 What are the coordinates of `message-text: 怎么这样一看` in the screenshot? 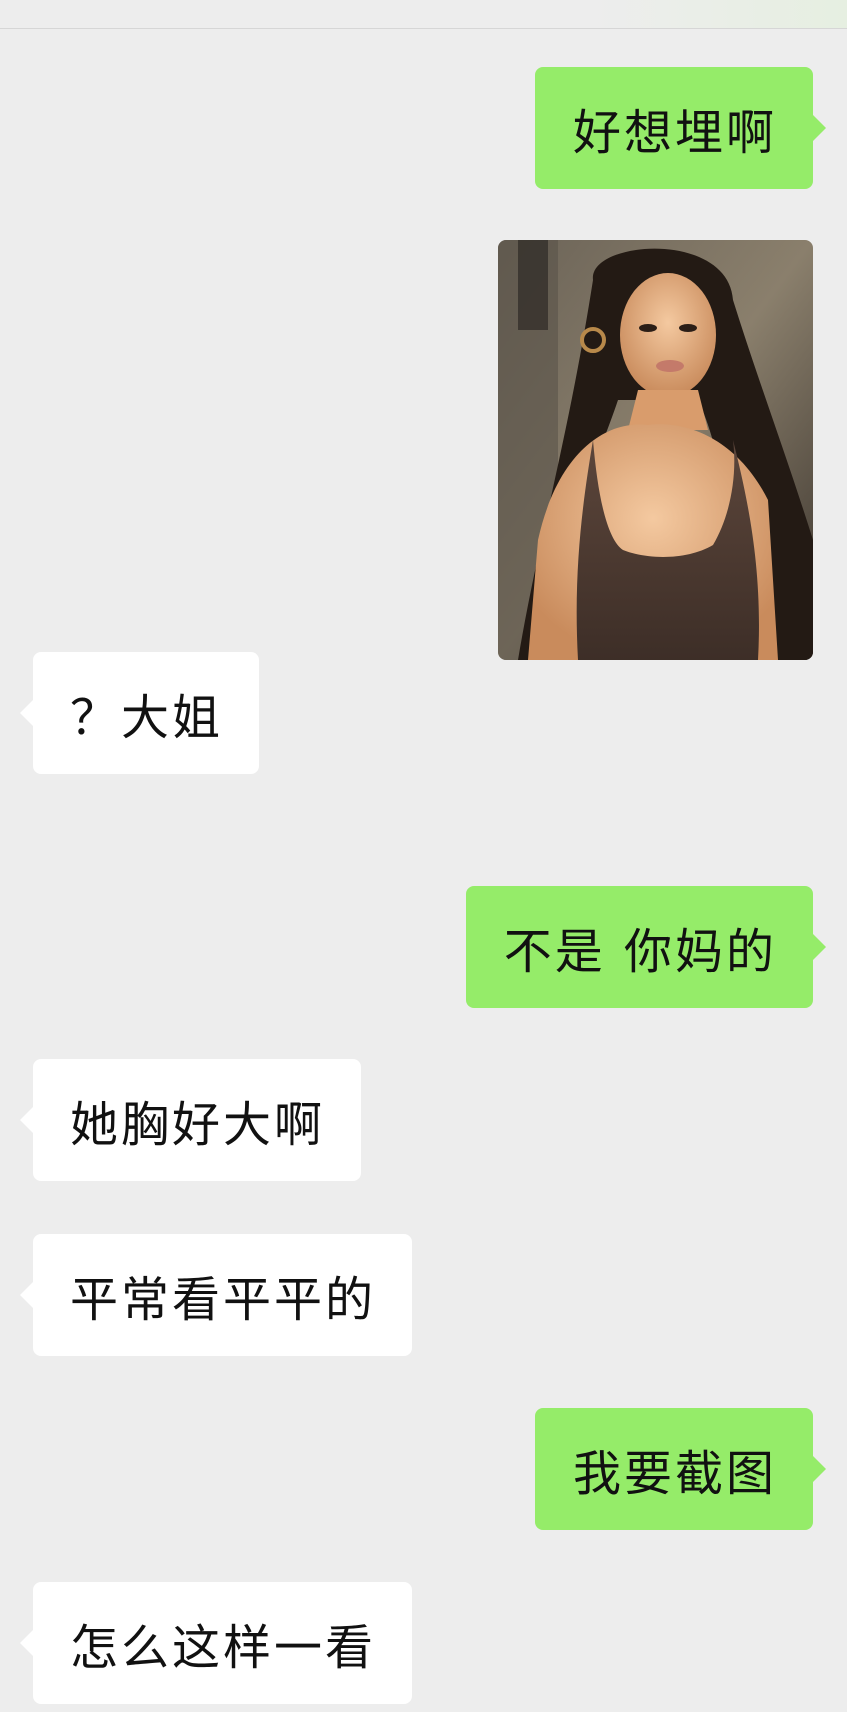 It's located at (223, 1648).